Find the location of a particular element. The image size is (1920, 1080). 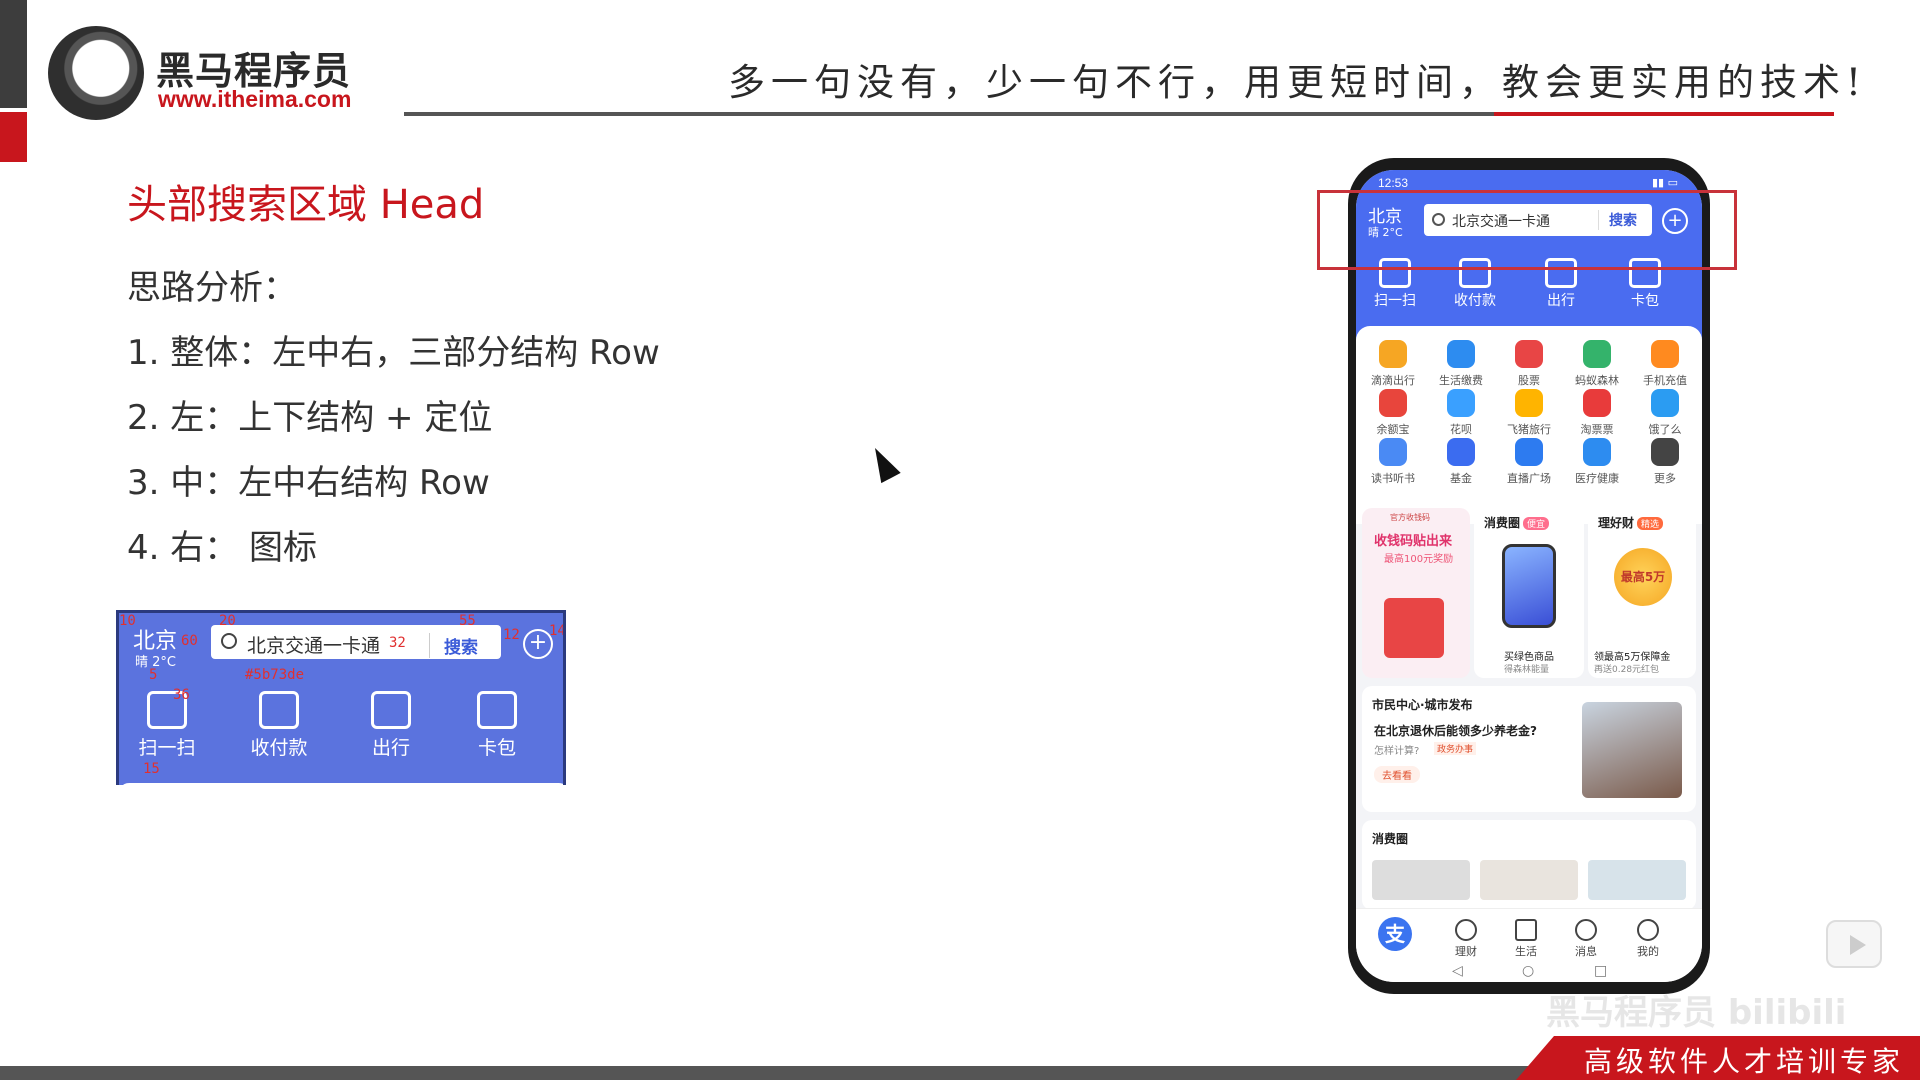

nav-label: 消息 is located at coordinates (1586, 951).